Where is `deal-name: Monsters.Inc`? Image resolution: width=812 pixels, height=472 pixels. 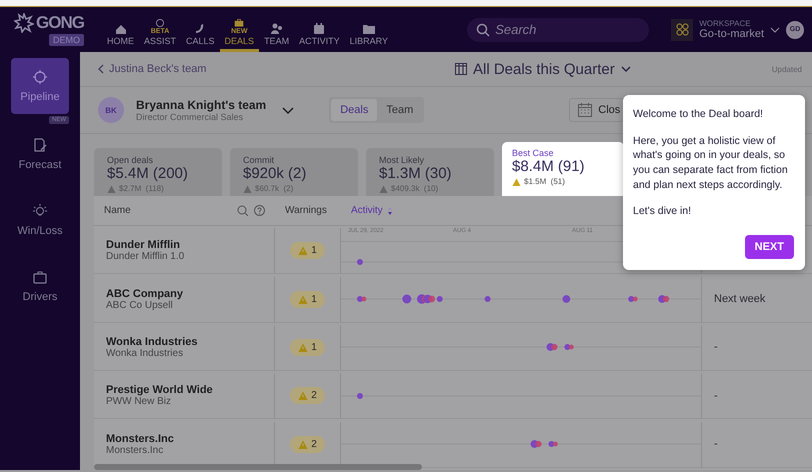 deal-name: Monsters.Inc is located at coordinates (140, 438).